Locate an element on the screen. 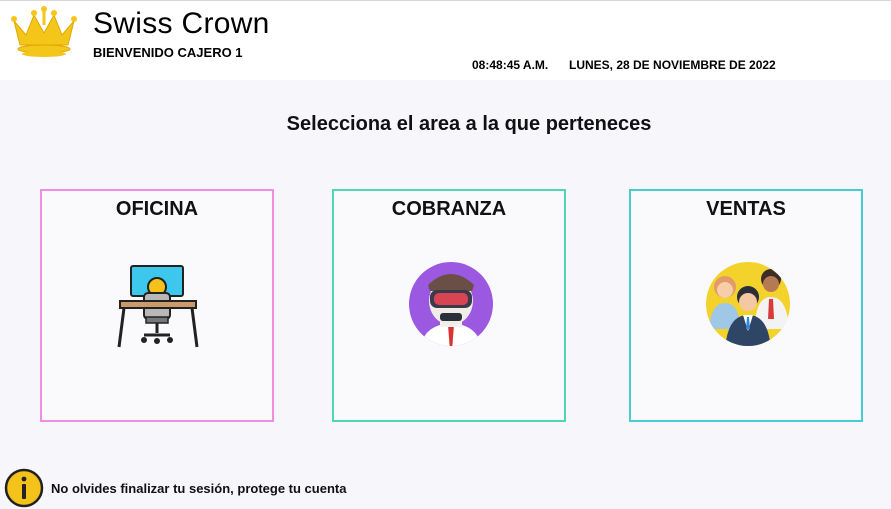 This screenshot has width=891, height=509. office-desk-icon is located at coordinates (158, 306).